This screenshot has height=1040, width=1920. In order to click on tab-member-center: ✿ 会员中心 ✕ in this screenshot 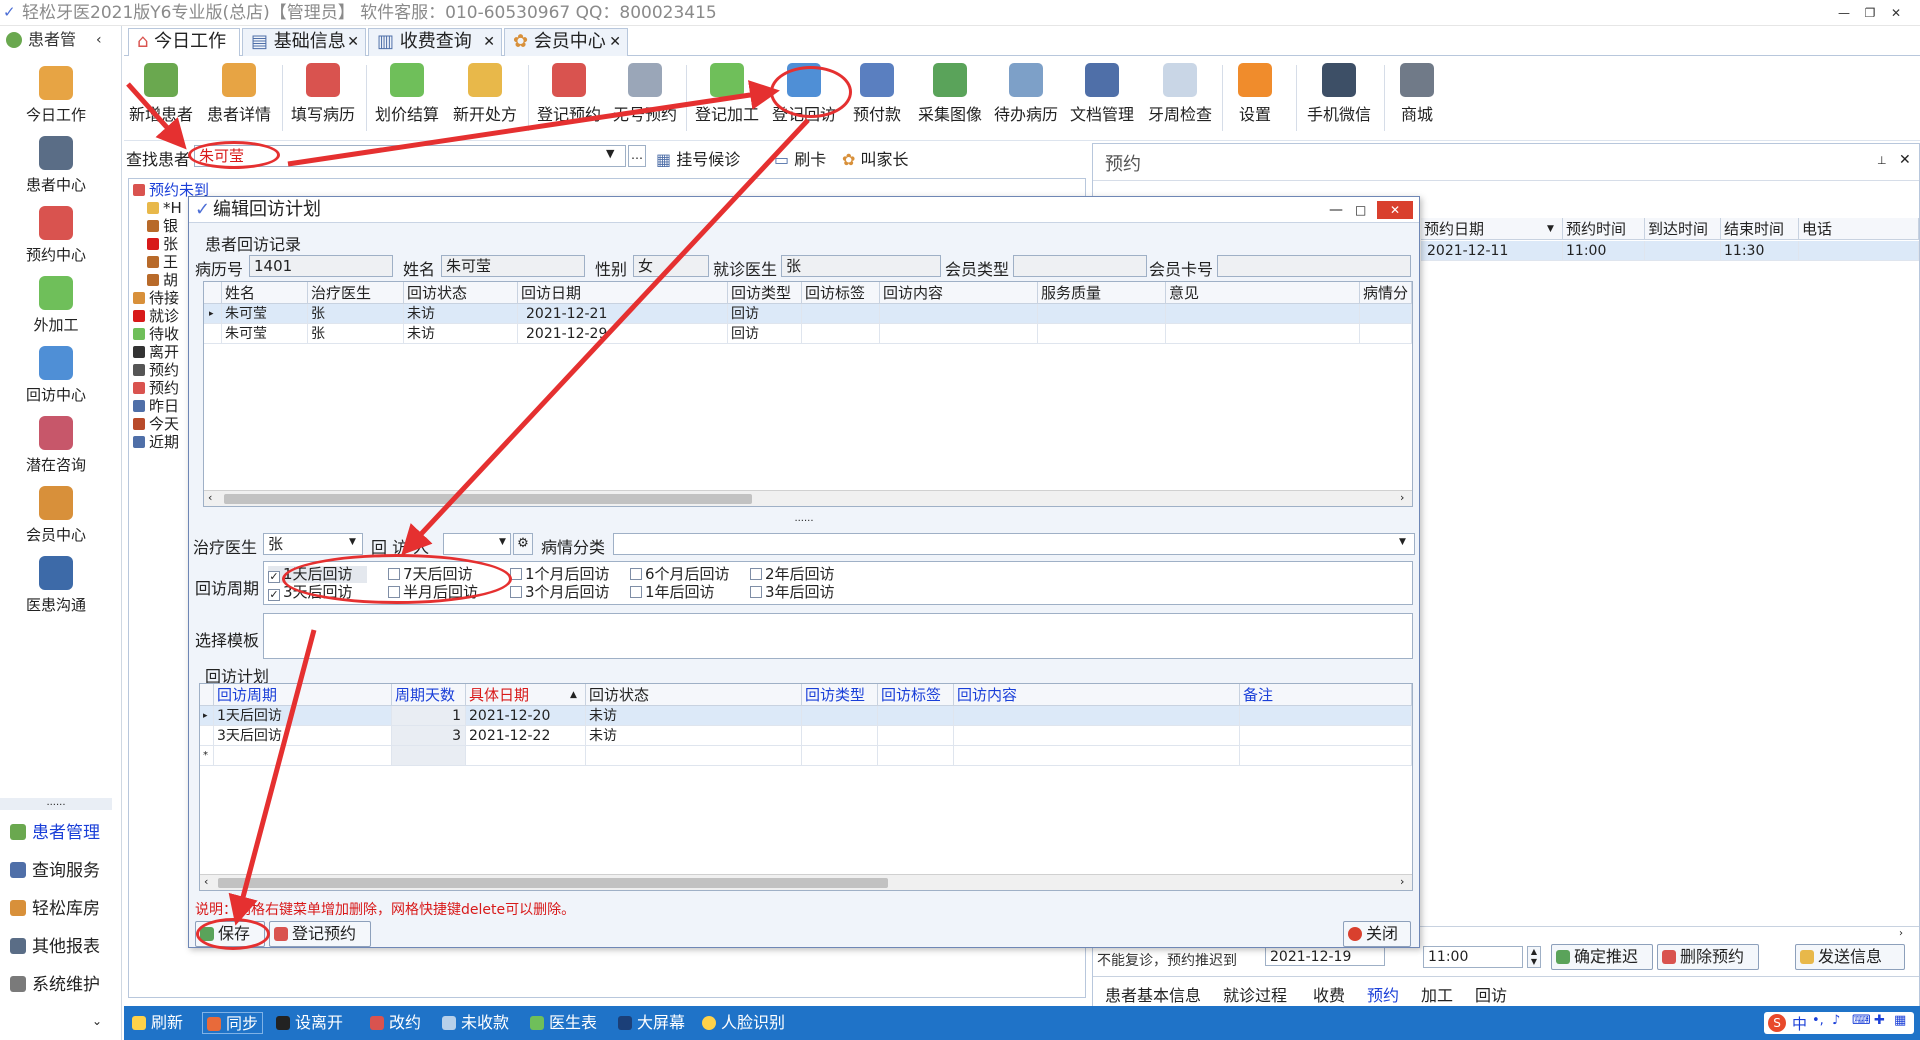, I will do `click(566, 42)`.